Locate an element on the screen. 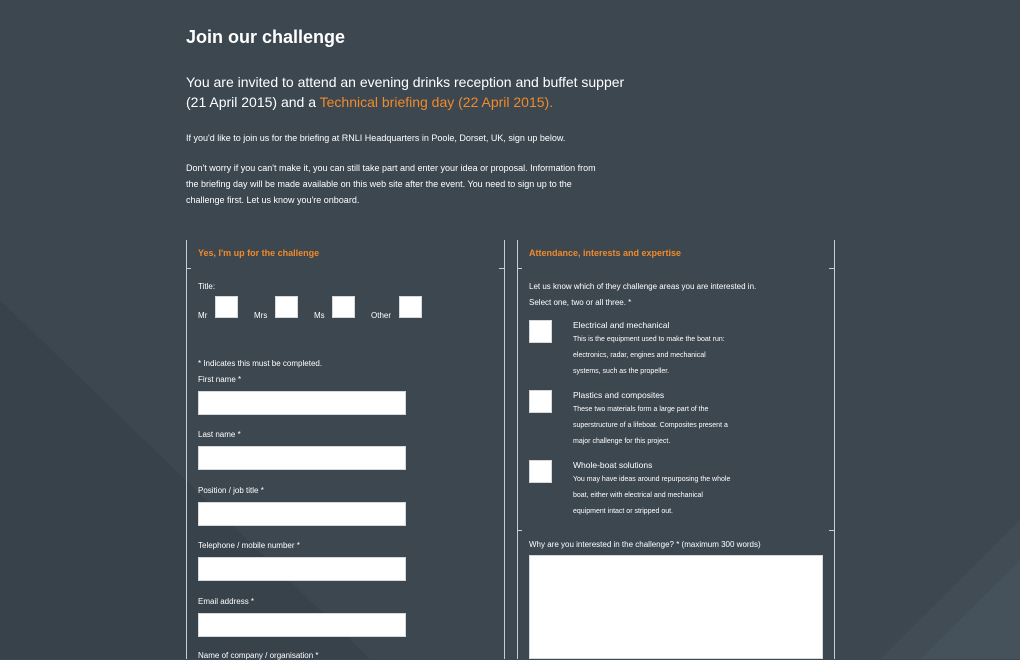  left-section-heading: Yes, I'm up for the challenge is located at coordinates (259, 253).